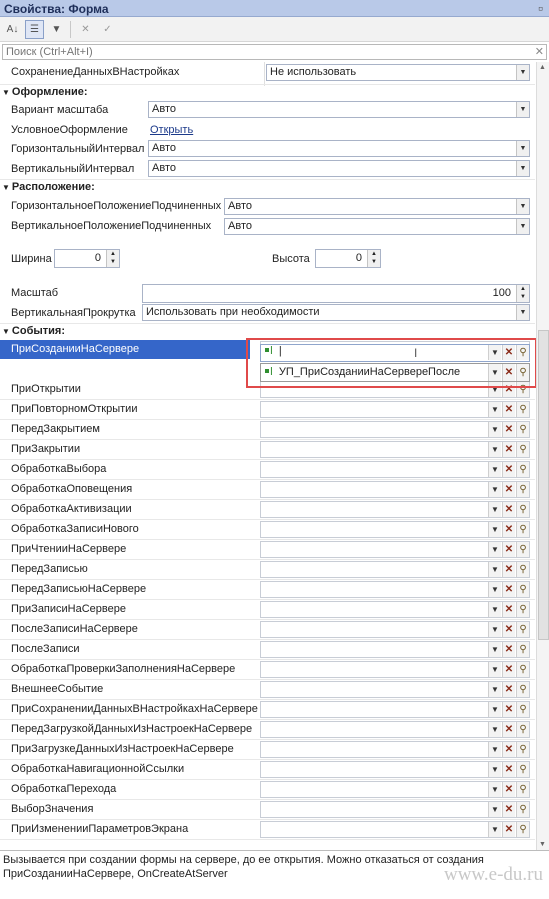  What do you see at coordinates (398, 72) in the screenshot?
I see `save-settings-select: Не использовать ▼` at bounding box center [398, 72].